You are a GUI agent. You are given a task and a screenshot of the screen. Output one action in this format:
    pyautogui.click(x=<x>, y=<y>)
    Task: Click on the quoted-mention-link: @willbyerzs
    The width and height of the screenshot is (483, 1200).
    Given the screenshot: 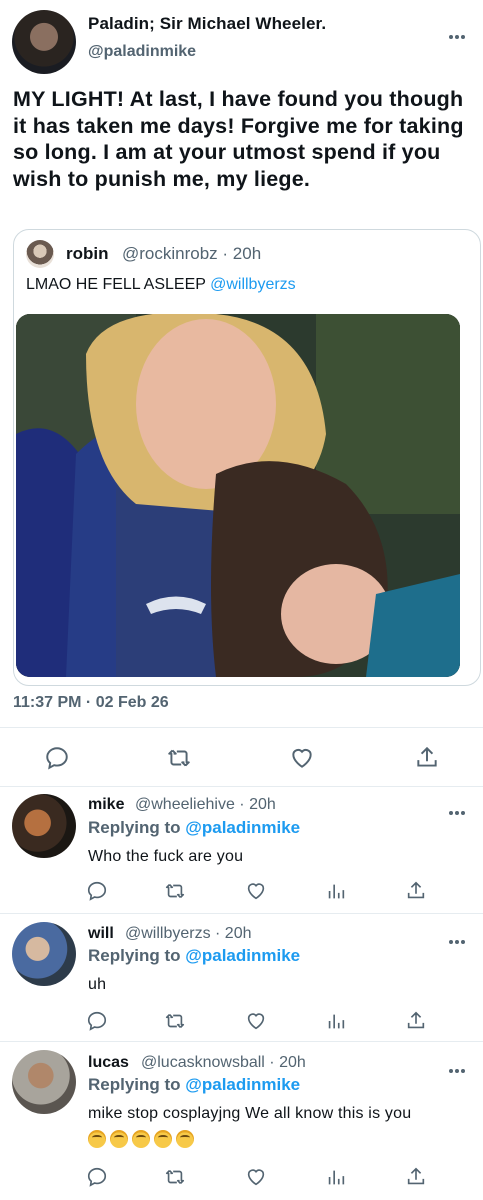 What is the action you would take?
    pyautogui.click(x=253, y=284)
    